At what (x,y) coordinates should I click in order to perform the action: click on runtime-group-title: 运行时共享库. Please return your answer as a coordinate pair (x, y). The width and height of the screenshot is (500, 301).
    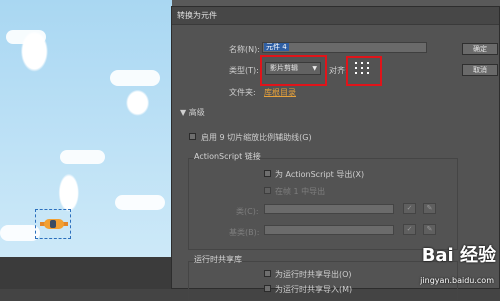
    Looking at the image, I should click on (218, 259).